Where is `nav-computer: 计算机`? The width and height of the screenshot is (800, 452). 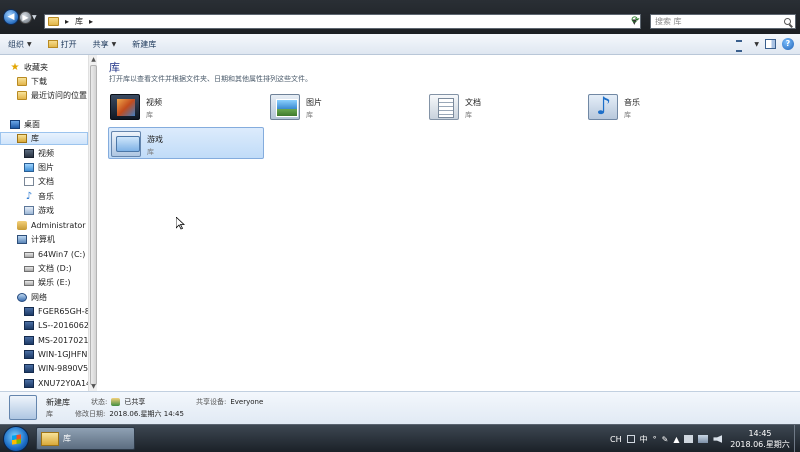
nav-computer: 计算机 is located at coordinates (56, 239).